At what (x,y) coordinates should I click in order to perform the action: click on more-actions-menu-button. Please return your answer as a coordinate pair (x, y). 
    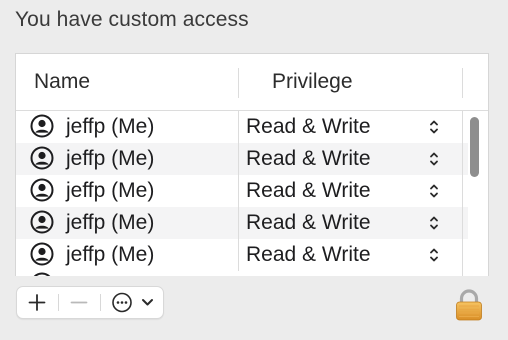
    Looking at the image, I should click on (132, 302).